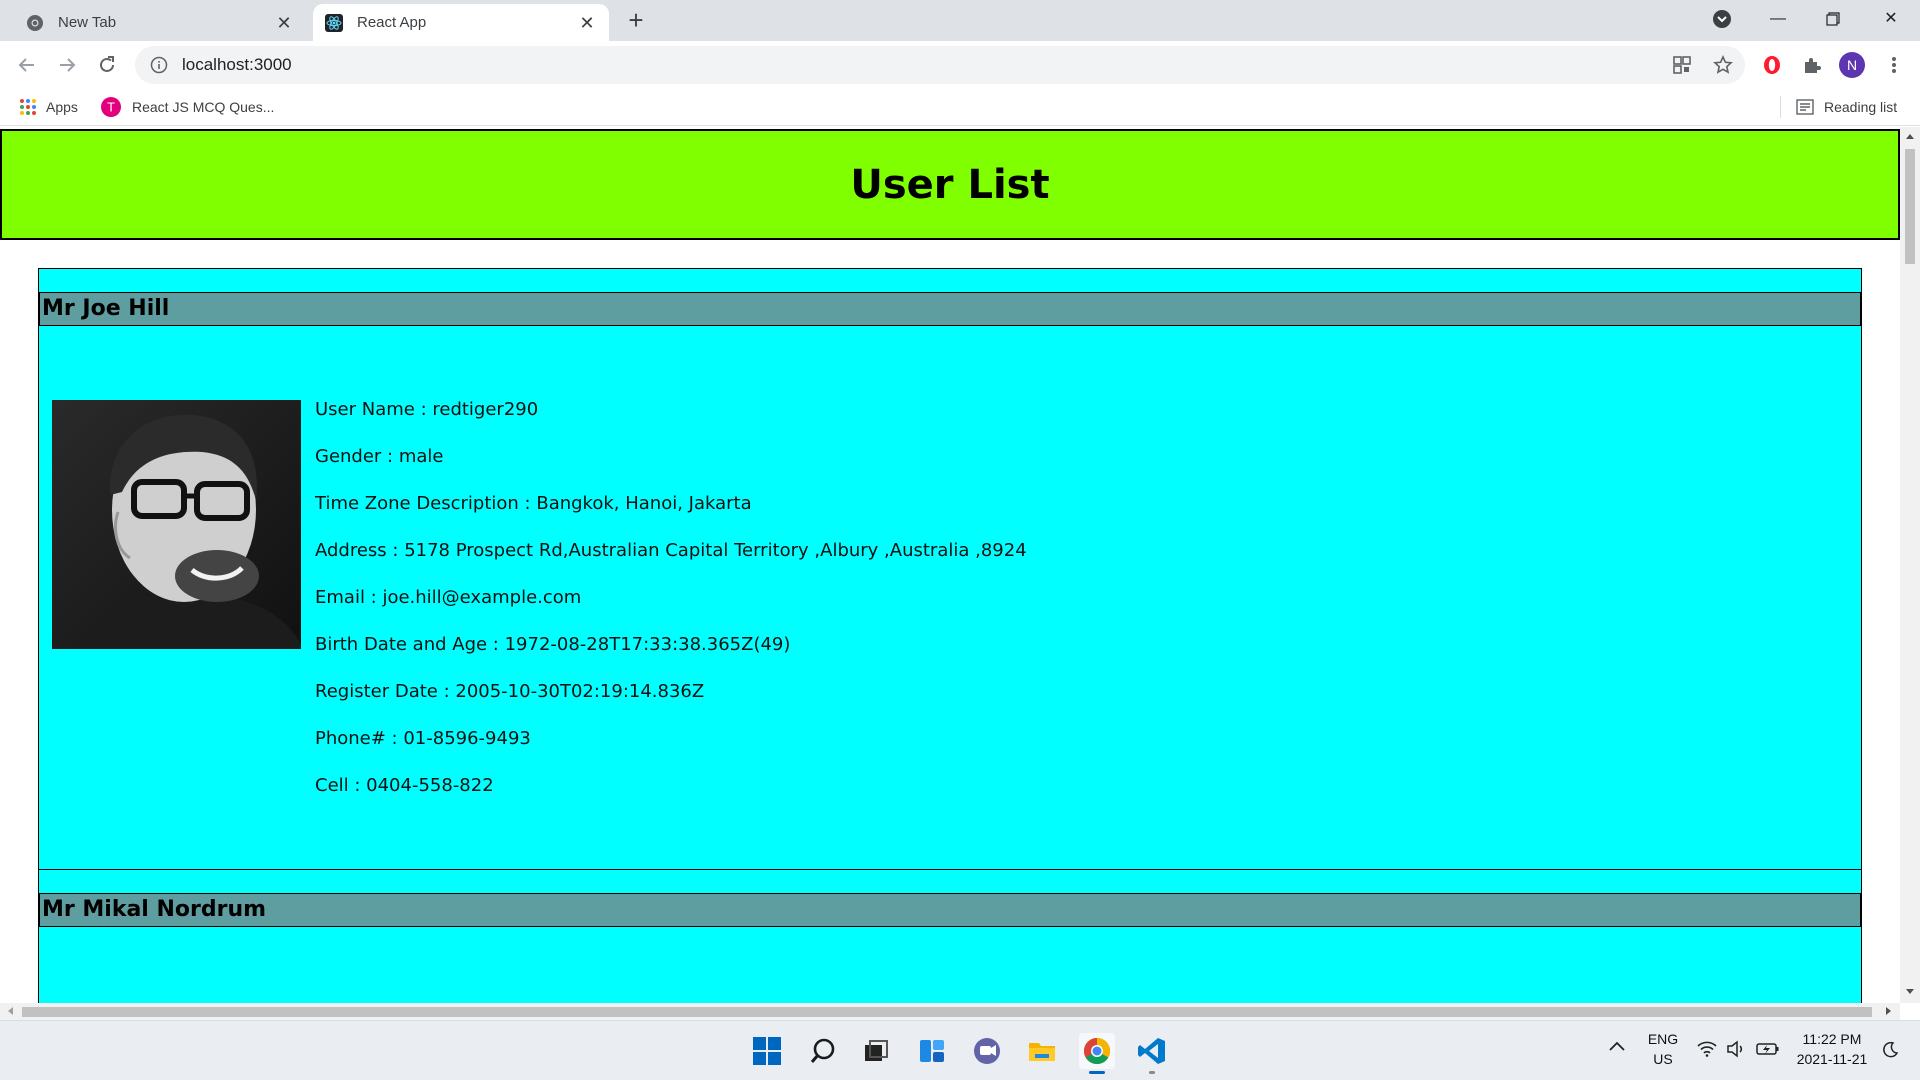 The image size is (1920, 1080). I want to click on chrome-taskbar-icon, so click(1097, 1053).